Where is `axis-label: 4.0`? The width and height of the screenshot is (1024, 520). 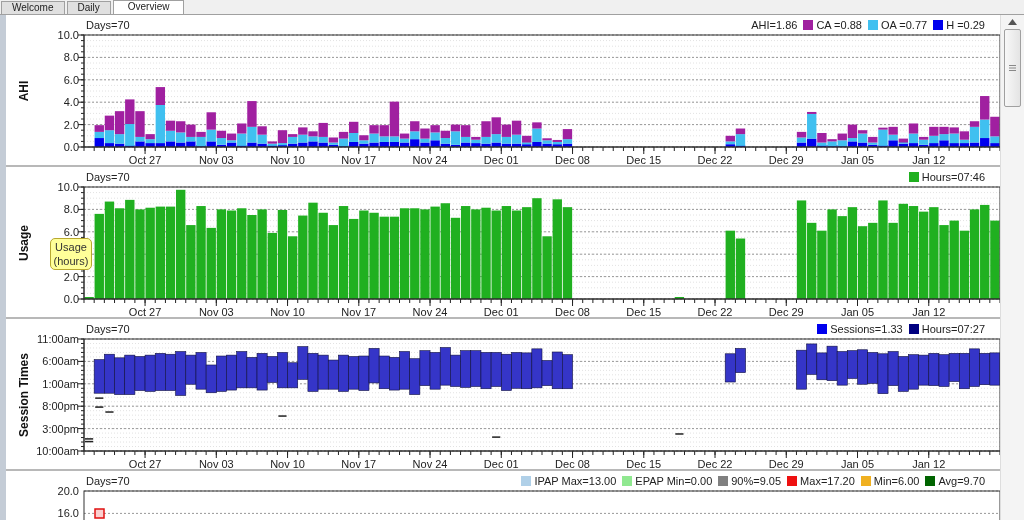 axis-label: 4.0 is located at coordinates (71, 102).